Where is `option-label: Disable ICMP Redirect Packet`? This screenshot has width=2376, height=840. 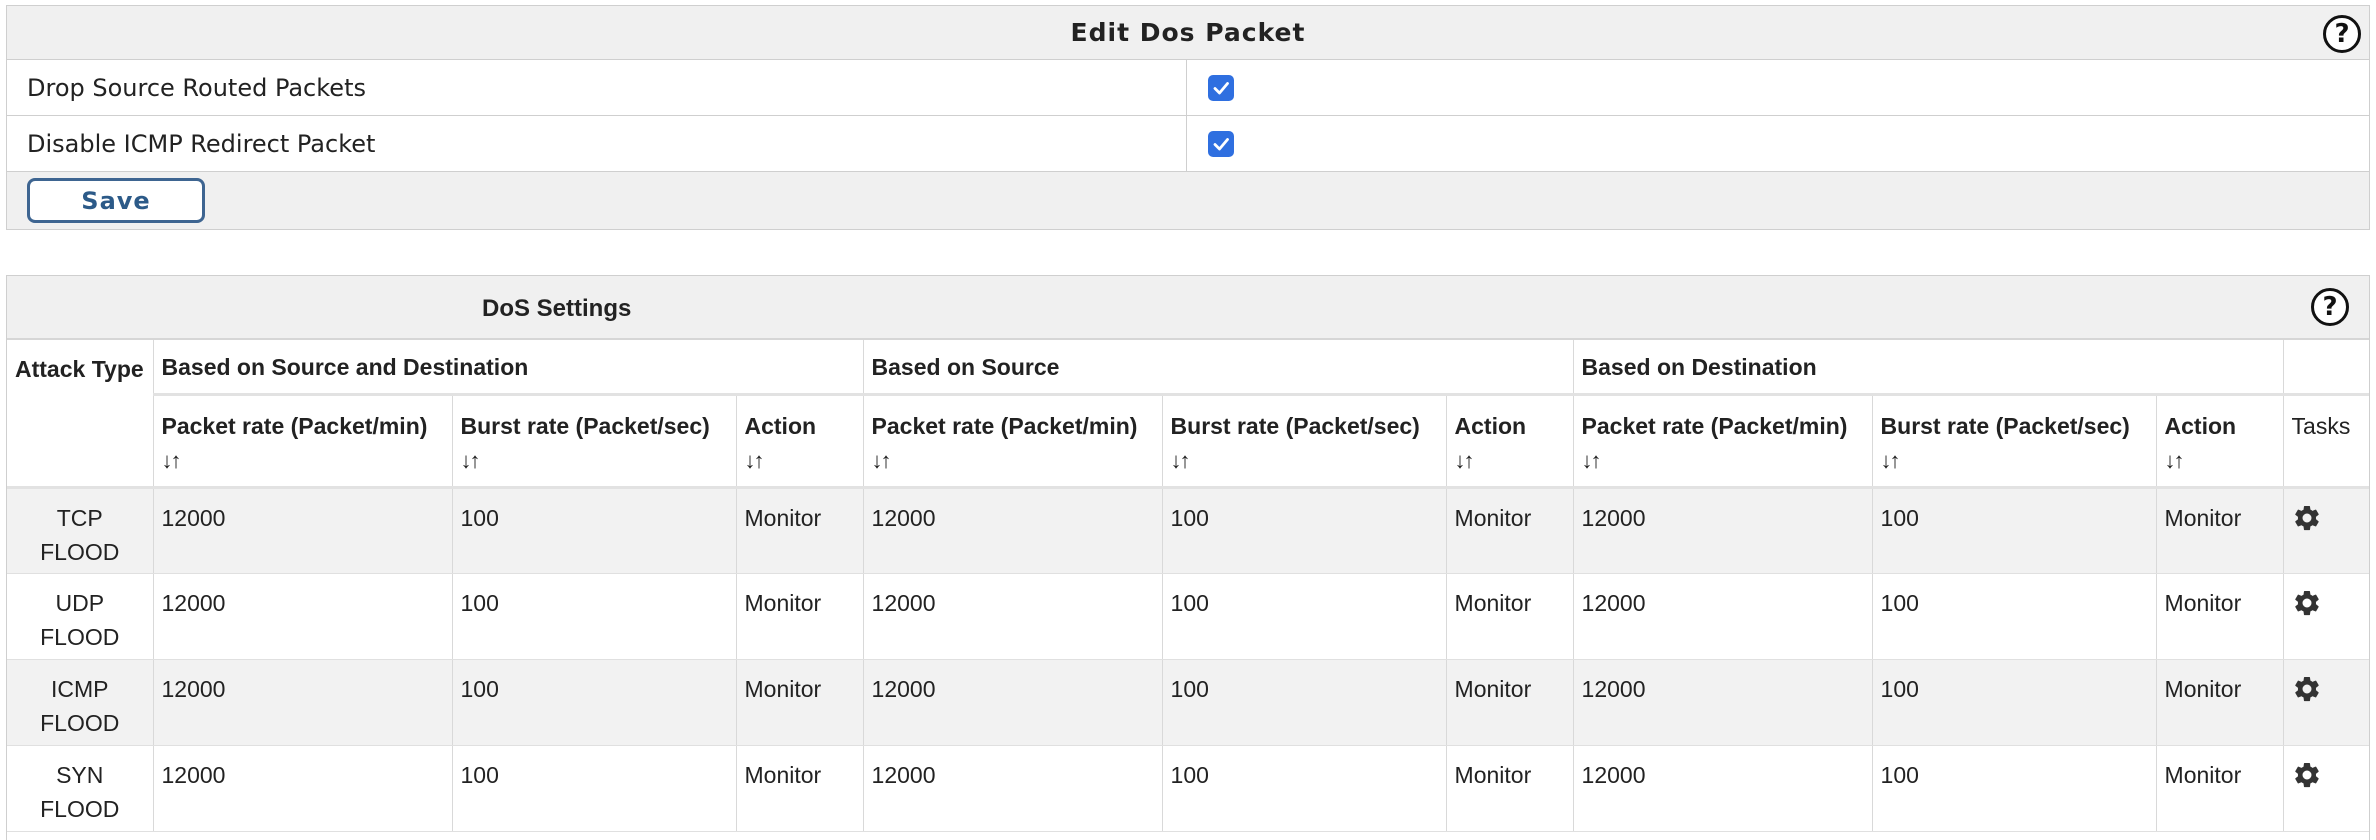 option-label: Disable ICMP Redirect Packet is located at coordinates (597, 143).